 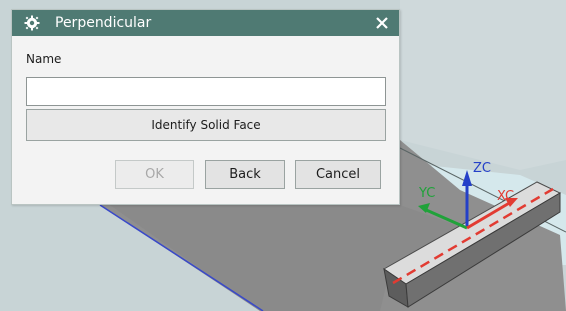 What do you see at coordinates (505, 196) in the screenshot?
I see `xc-label: XC` at bounding box center [505, 196].